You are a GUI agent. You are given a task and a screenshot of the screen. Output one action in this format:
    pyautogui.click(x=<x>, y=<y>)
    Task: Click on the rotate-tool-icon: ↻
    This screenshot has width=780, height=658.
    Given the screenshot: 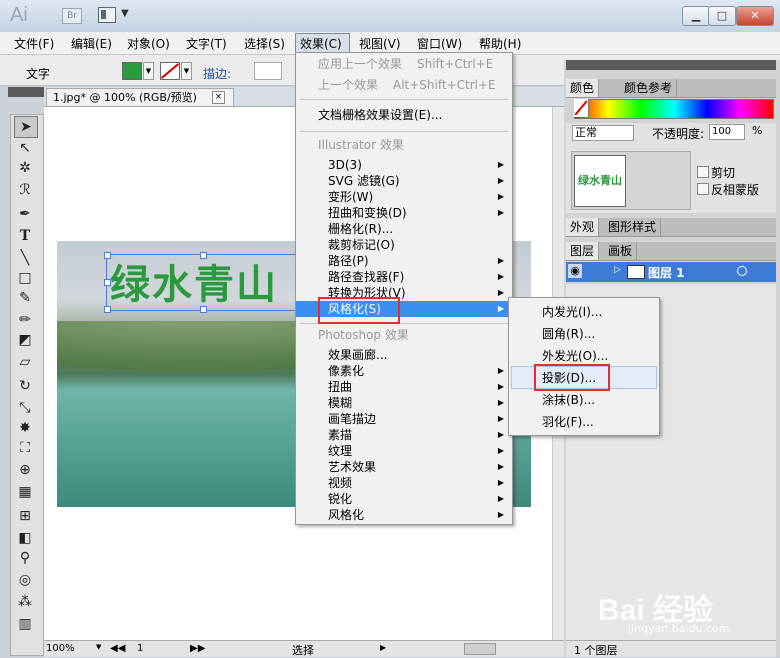 What is the action you would take?
    pyautogui.click(x=25, y=386)
    